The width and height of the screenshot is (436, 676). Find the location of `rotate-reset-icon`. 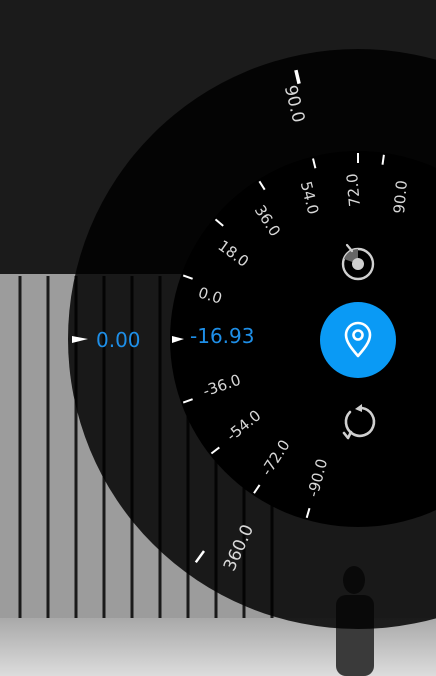

rotate-reset-icon is located at coordinates (359, 422).